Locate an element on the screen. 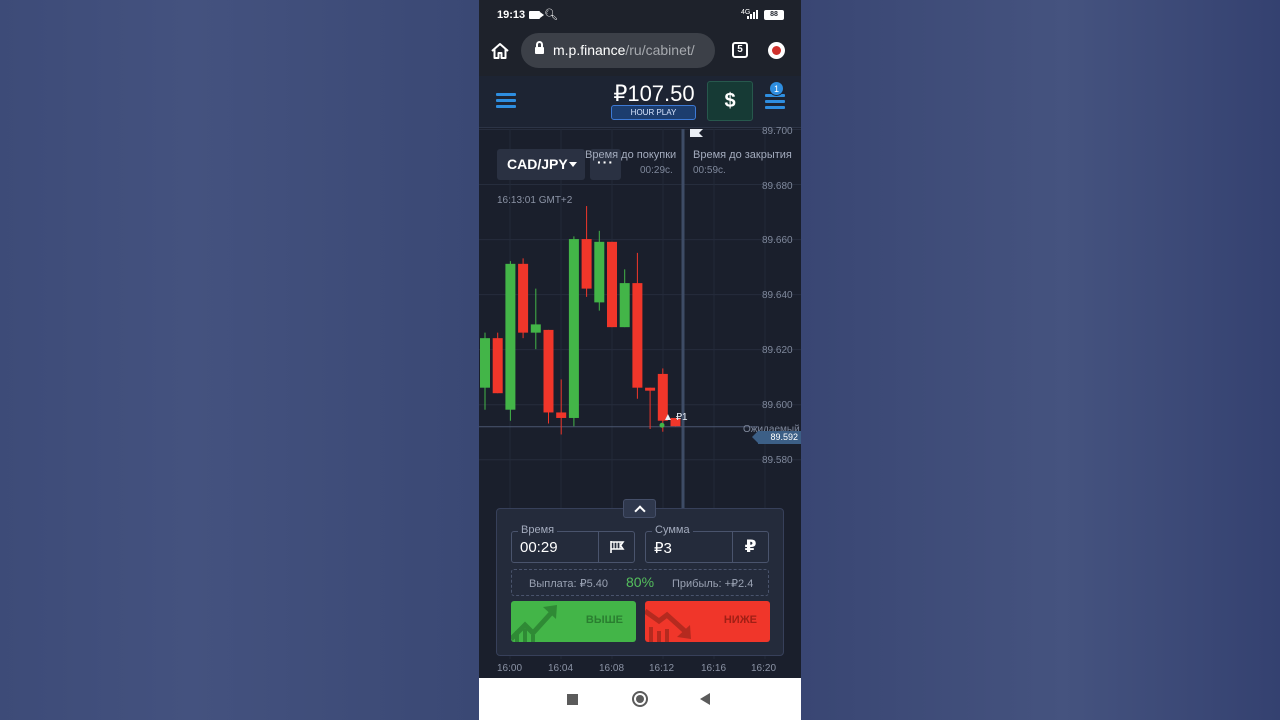  chevron-down-icon is located at coordinates (573, 164).